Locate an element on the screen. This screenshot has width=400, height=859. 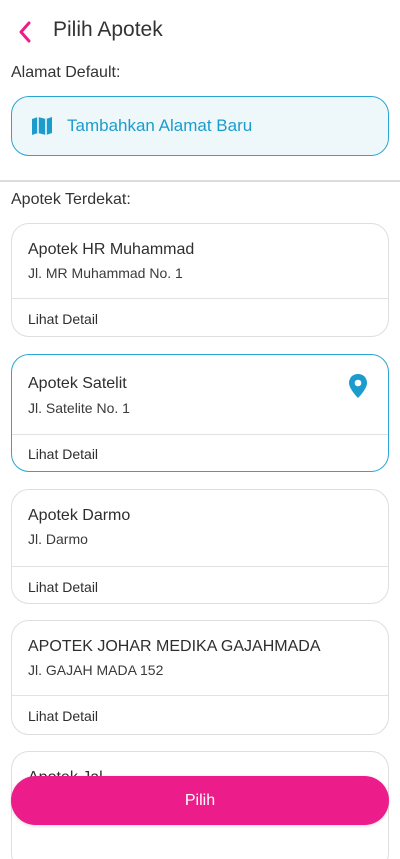
pharmacy-name: Apotek Darmo is located at coordinates (79, 515).